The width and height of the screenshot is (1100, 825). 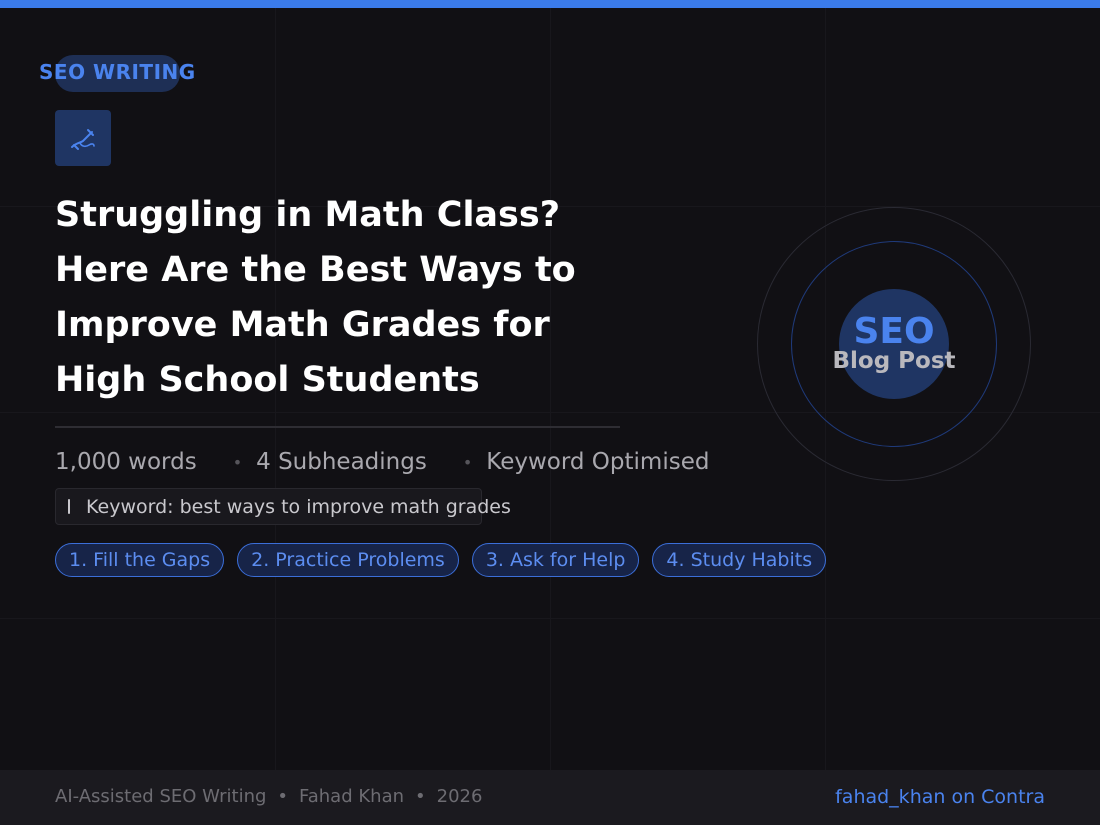 I want to click on subheading-chip: 1. Fill the Gaps, so click(x=140, y=560).